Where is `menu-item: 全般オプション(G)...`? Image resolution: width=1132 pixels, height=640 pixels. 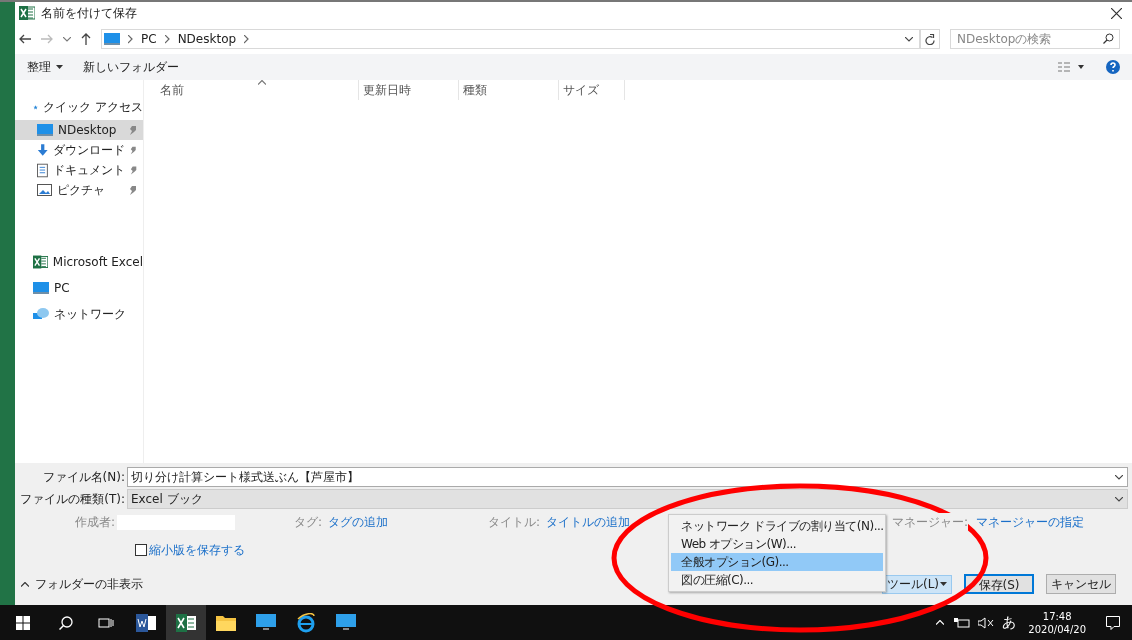
menu-item: 全般オプション(G)... is located at coordinates (777, 562).